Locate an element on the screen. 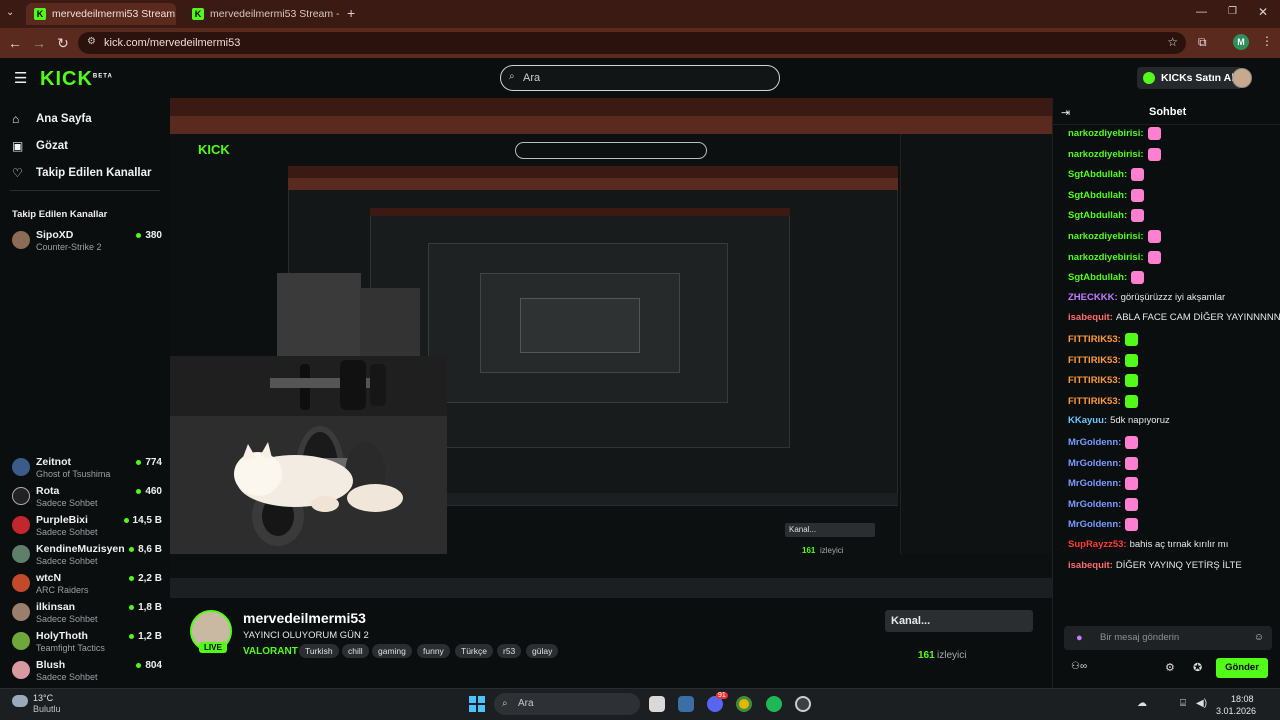  nav-home: ⌂ Ana Sayfa is located at coordinates (52, 119).